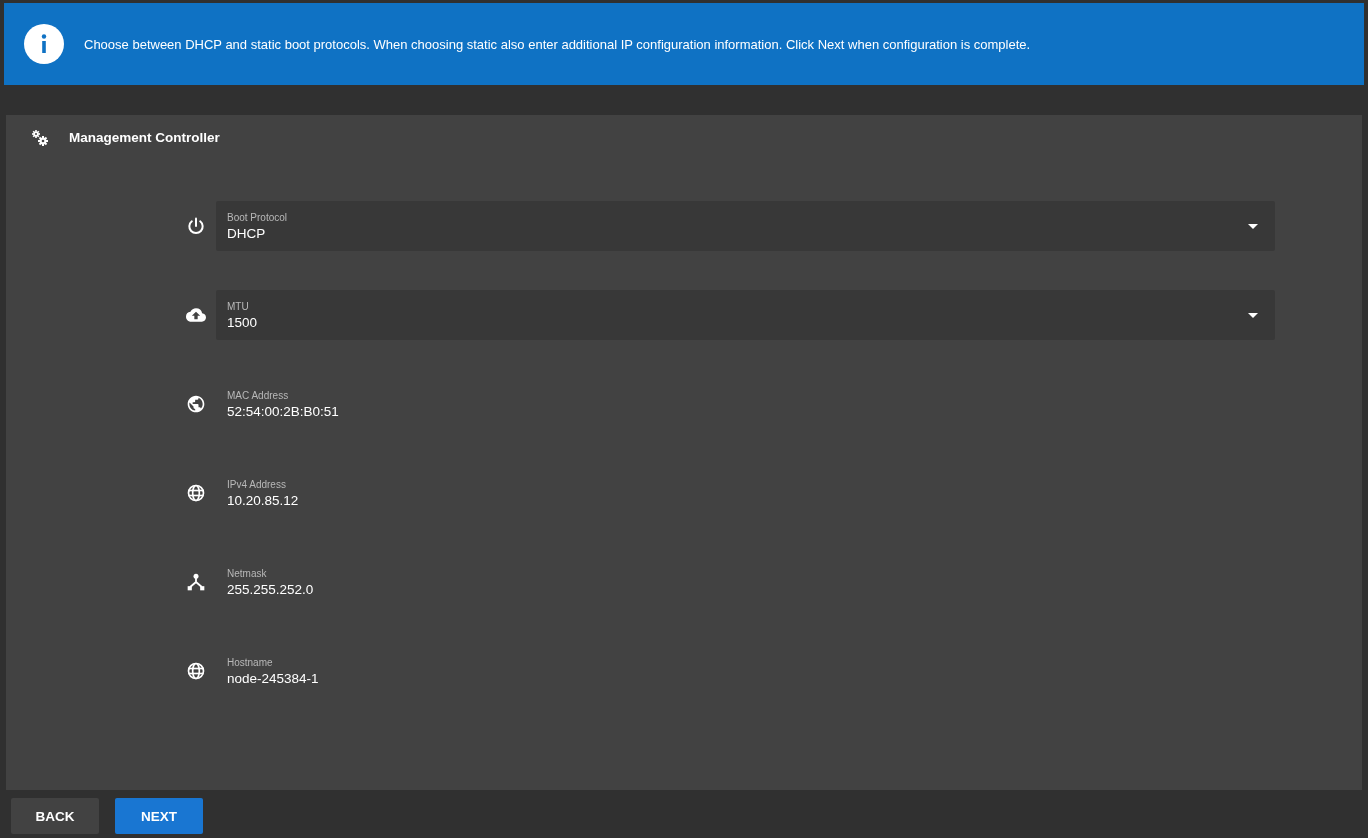  I want to click on field-value: 52:54:00:2B:B0:51, so click(283, 411).